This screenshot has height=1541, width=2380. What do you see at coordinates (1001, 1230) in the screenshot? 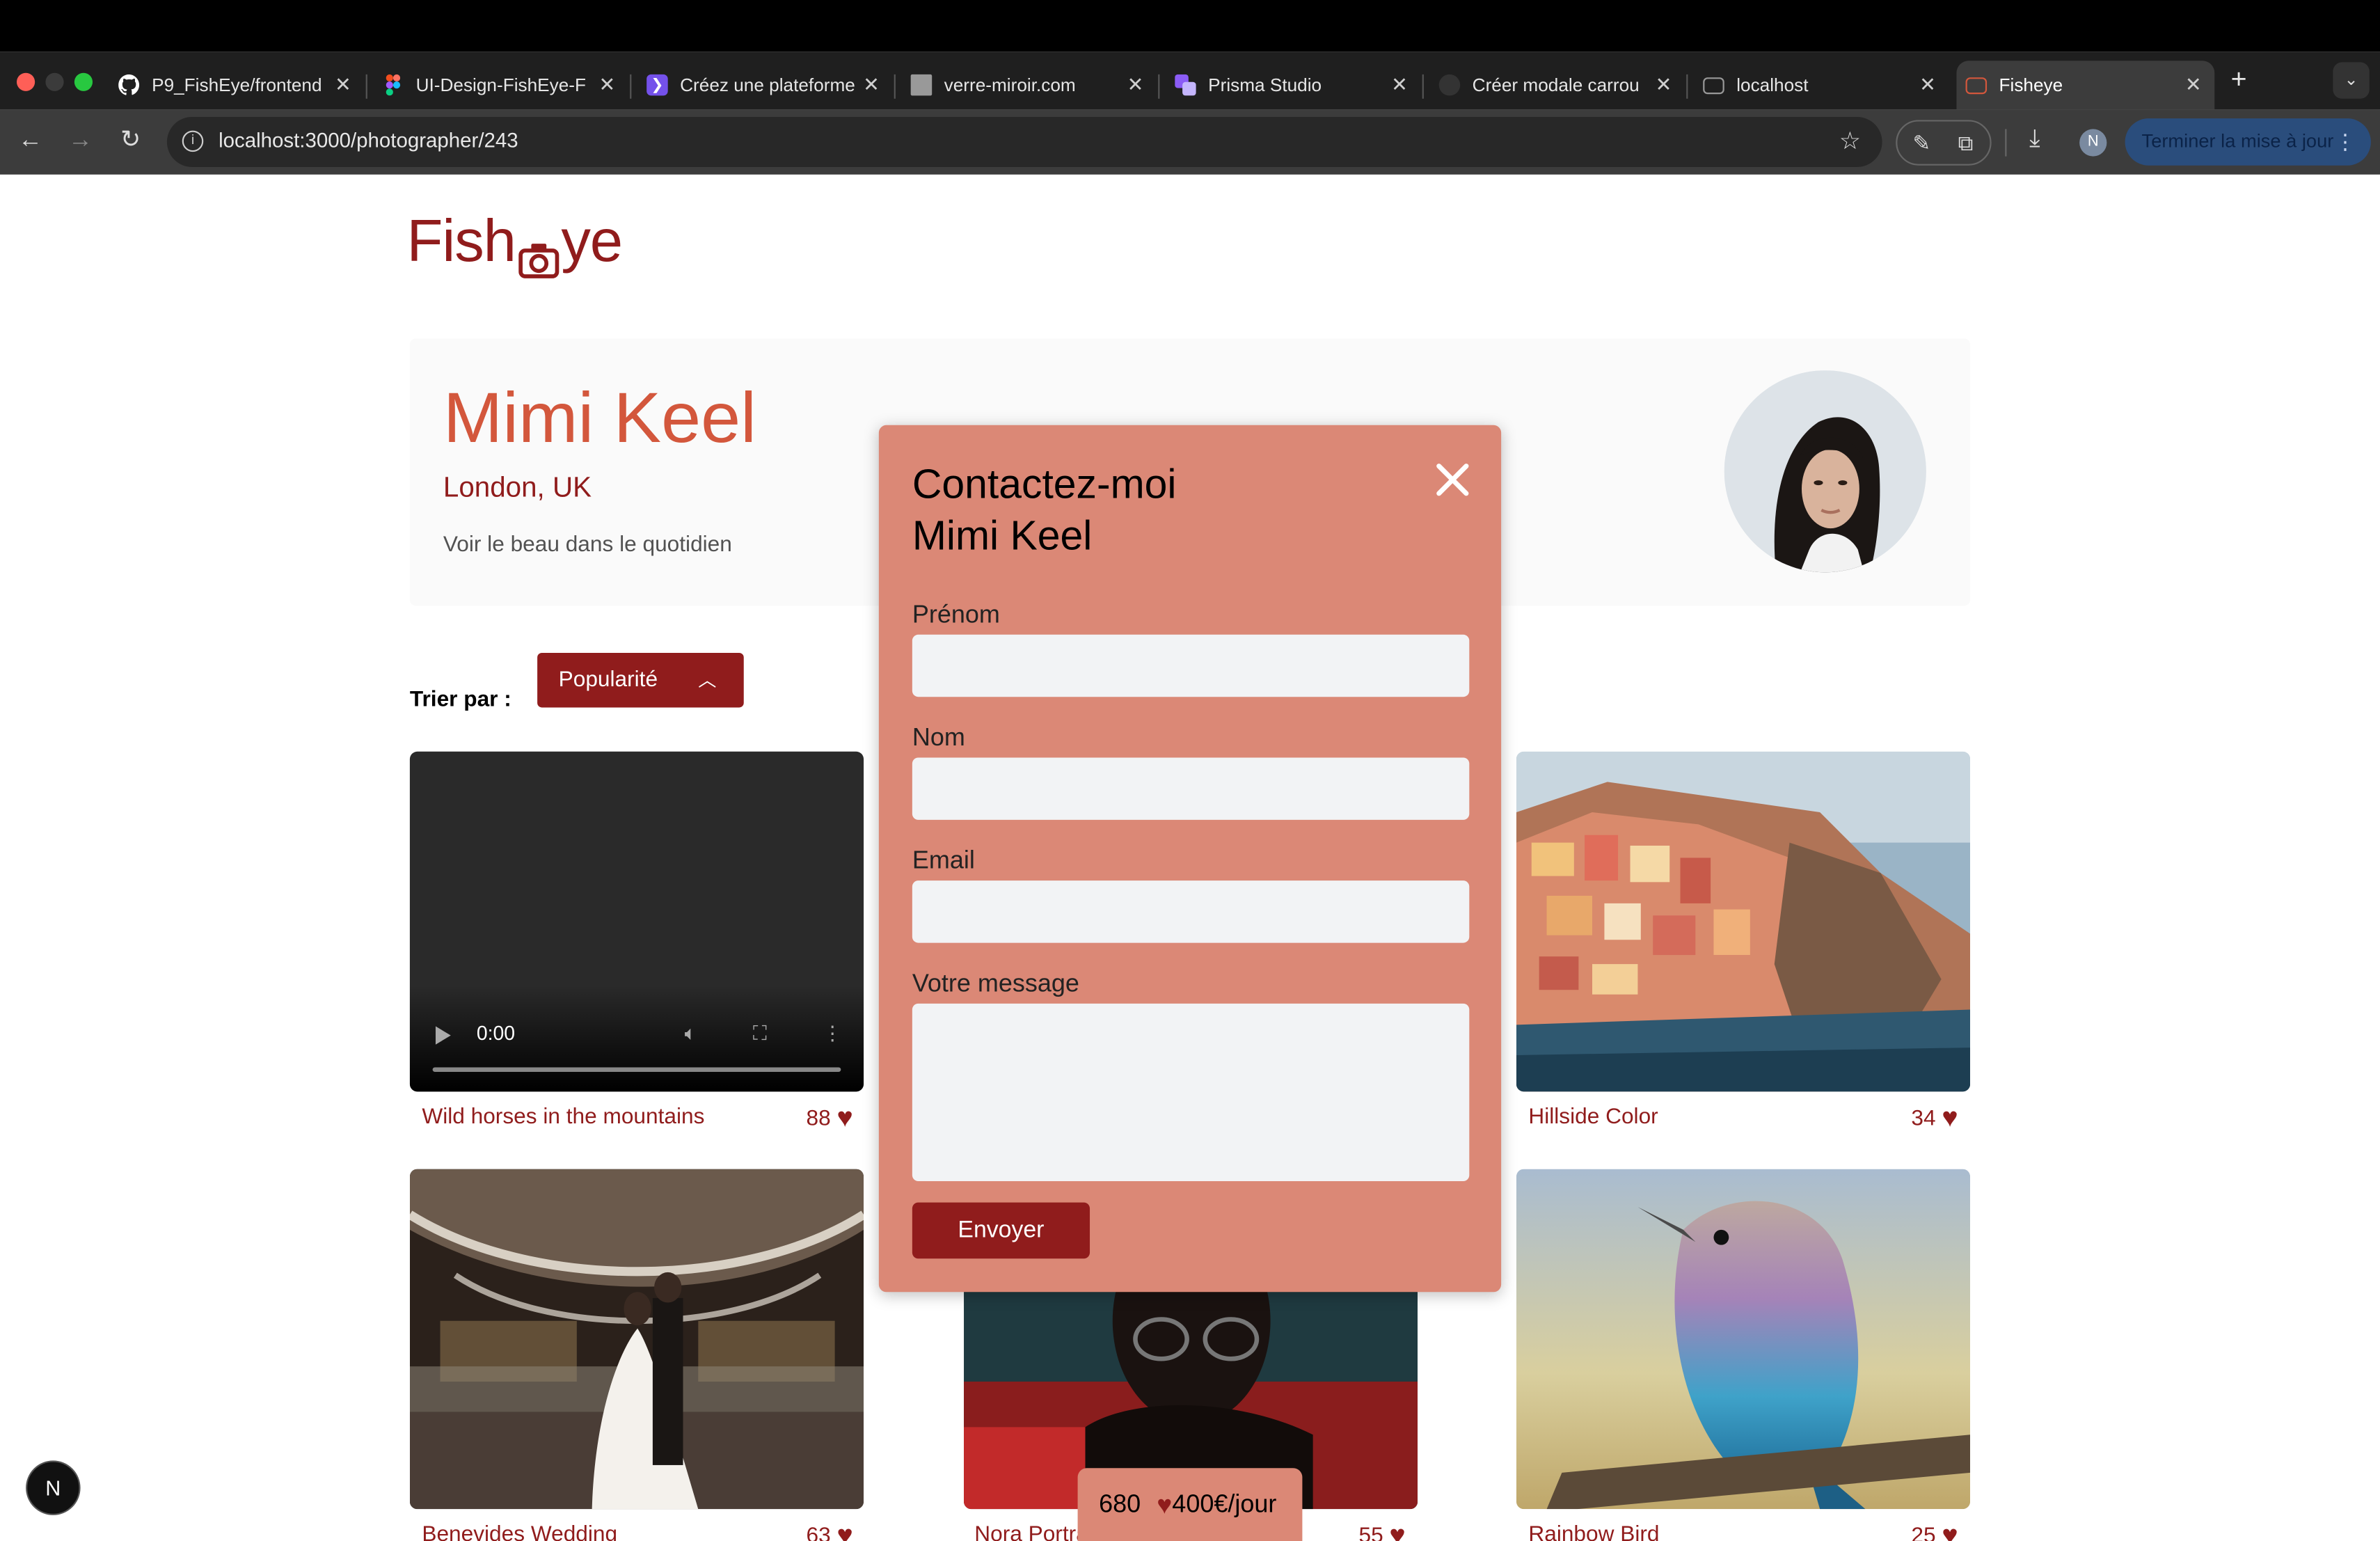
I see `send-button: Envoyer` at bounding box center [1001, 1230].